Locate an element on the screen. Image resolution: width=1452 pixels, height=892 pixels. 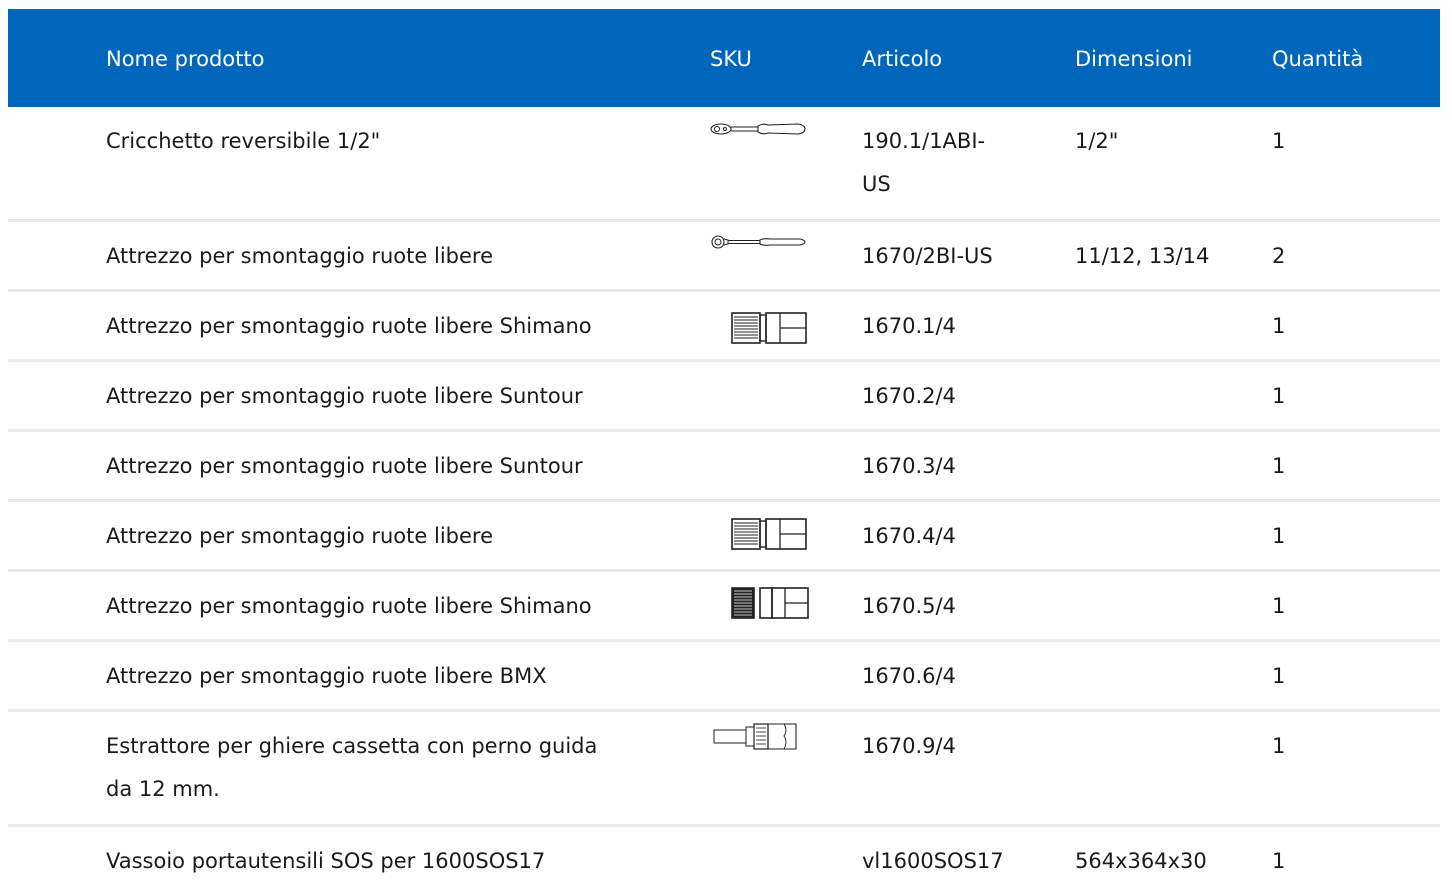
dimensions: 11/12, 13/14 is located at coordinates (1142, 256).